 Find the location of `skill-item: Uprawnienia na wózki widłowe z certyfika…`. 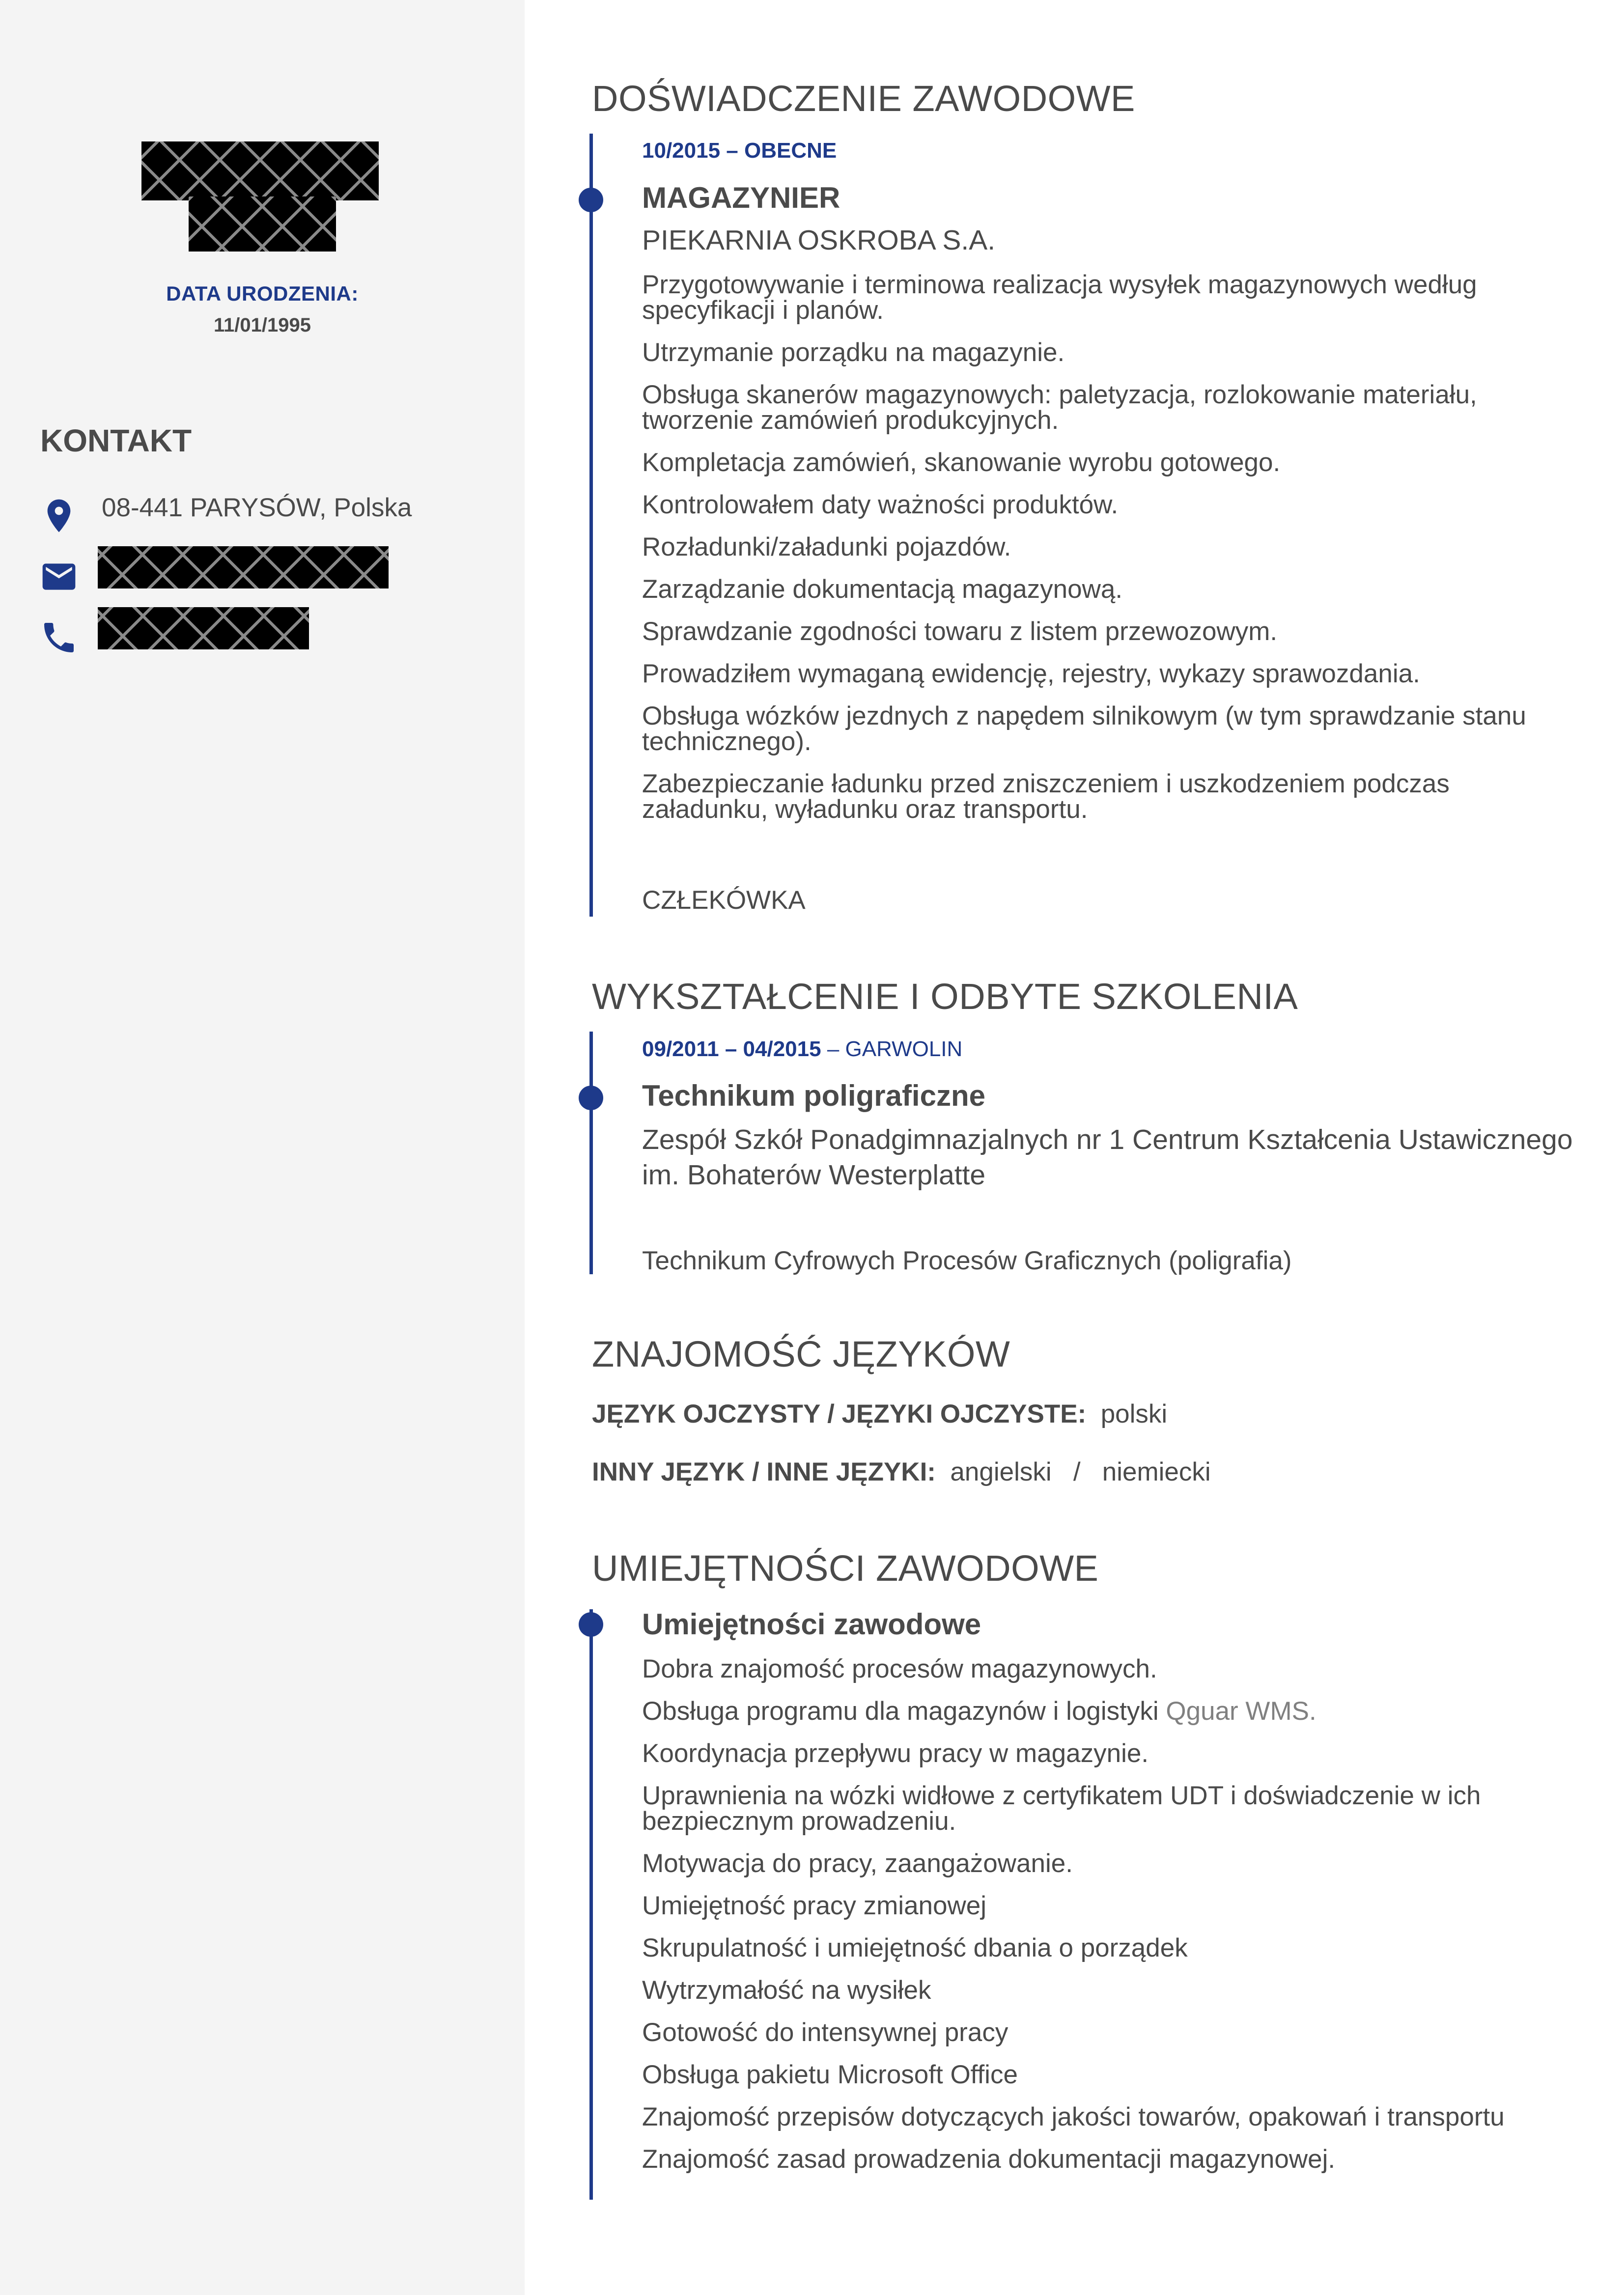

skill-item: Uprawnienia na wózki widłowe z certyfika… is located at coordinates (1061, 1809).